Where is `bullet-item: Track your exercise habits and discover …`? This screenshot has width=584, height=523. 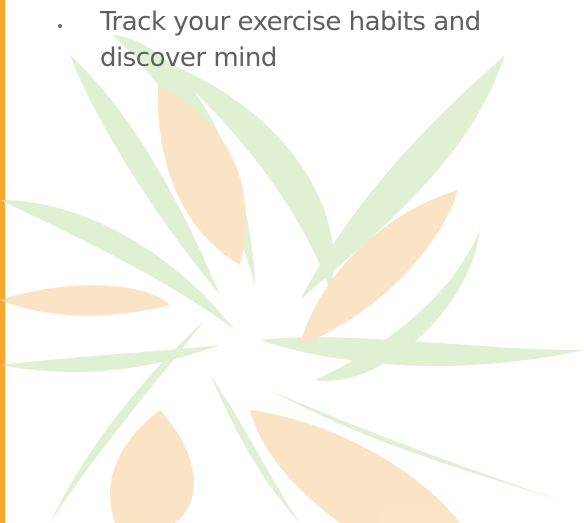
bullet-item: Track your exercise habits and discover … is located at coordinates (292, 38).